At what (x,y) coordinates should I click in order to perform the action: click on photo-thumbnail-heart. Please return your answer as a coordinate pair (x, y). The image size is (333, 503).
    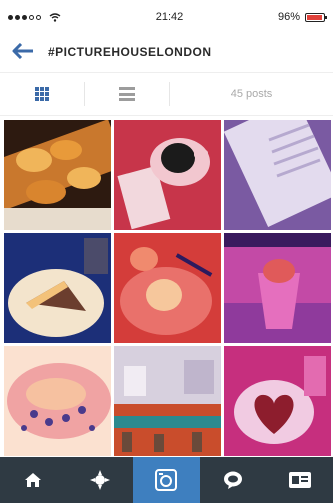
    Looking at the image, I should click on (277, 401).